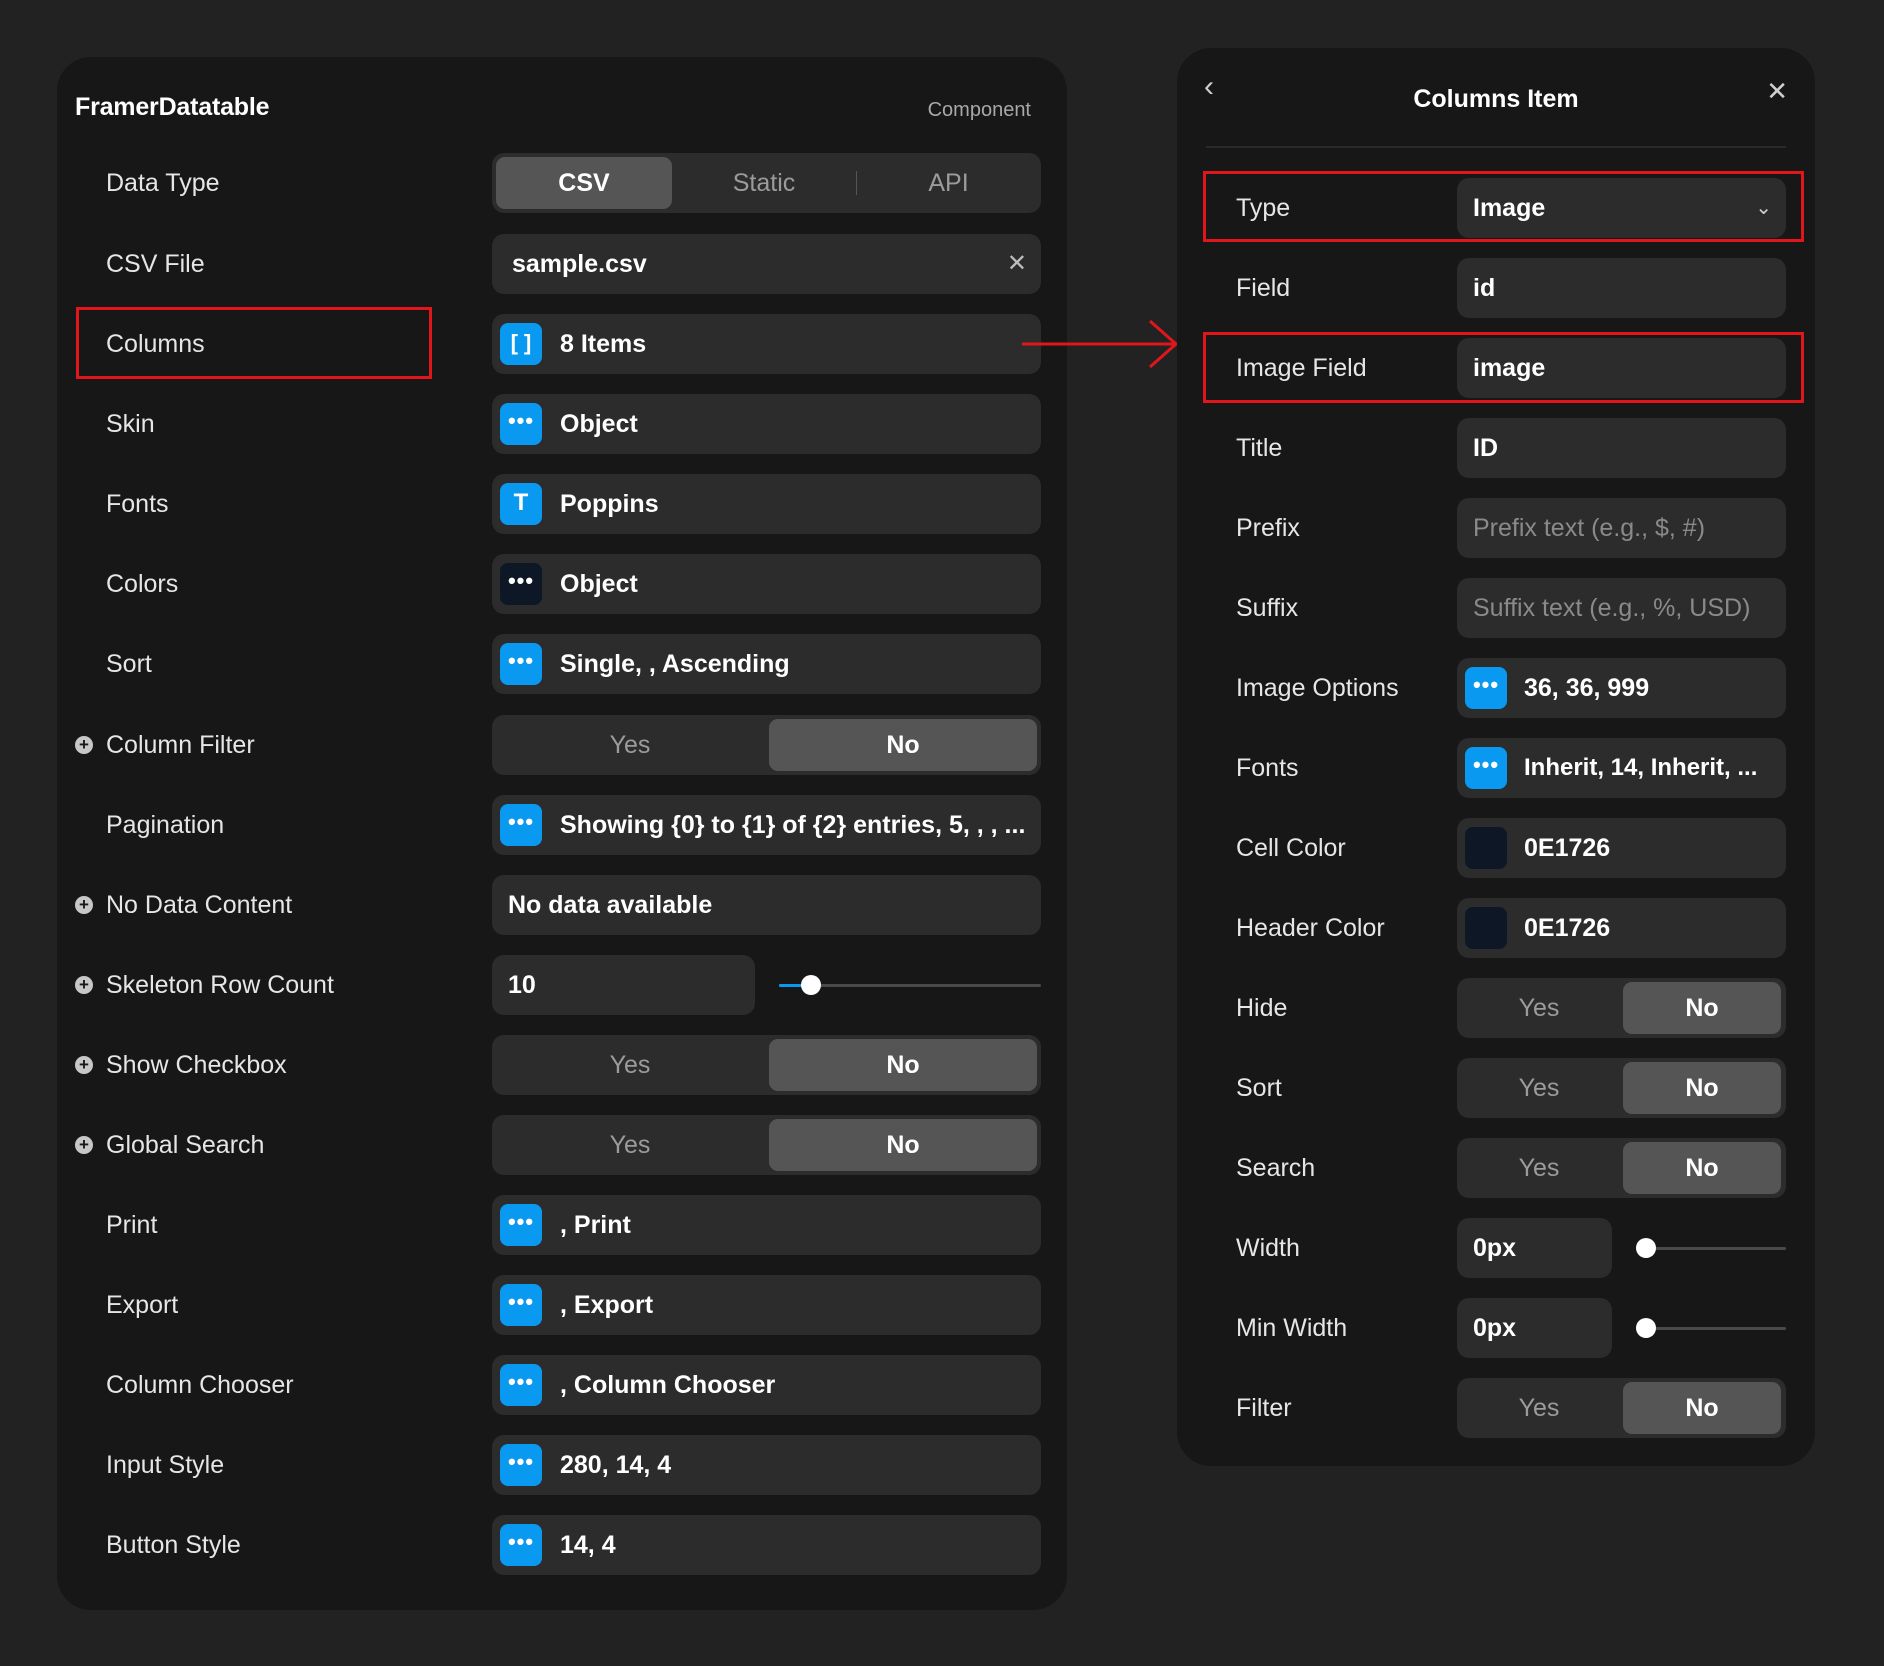  Describe the element at coordinates (1702, 1168) in the screenshot. I see `search-no: No` at that location.